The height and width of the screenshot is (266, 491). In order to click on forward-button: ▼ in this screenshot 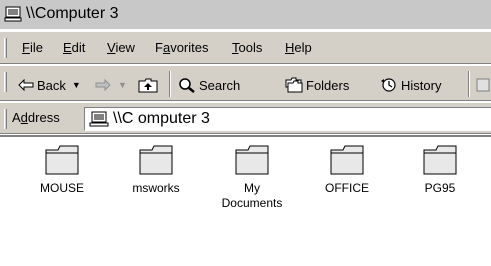, I will do `click(111, 85)`.